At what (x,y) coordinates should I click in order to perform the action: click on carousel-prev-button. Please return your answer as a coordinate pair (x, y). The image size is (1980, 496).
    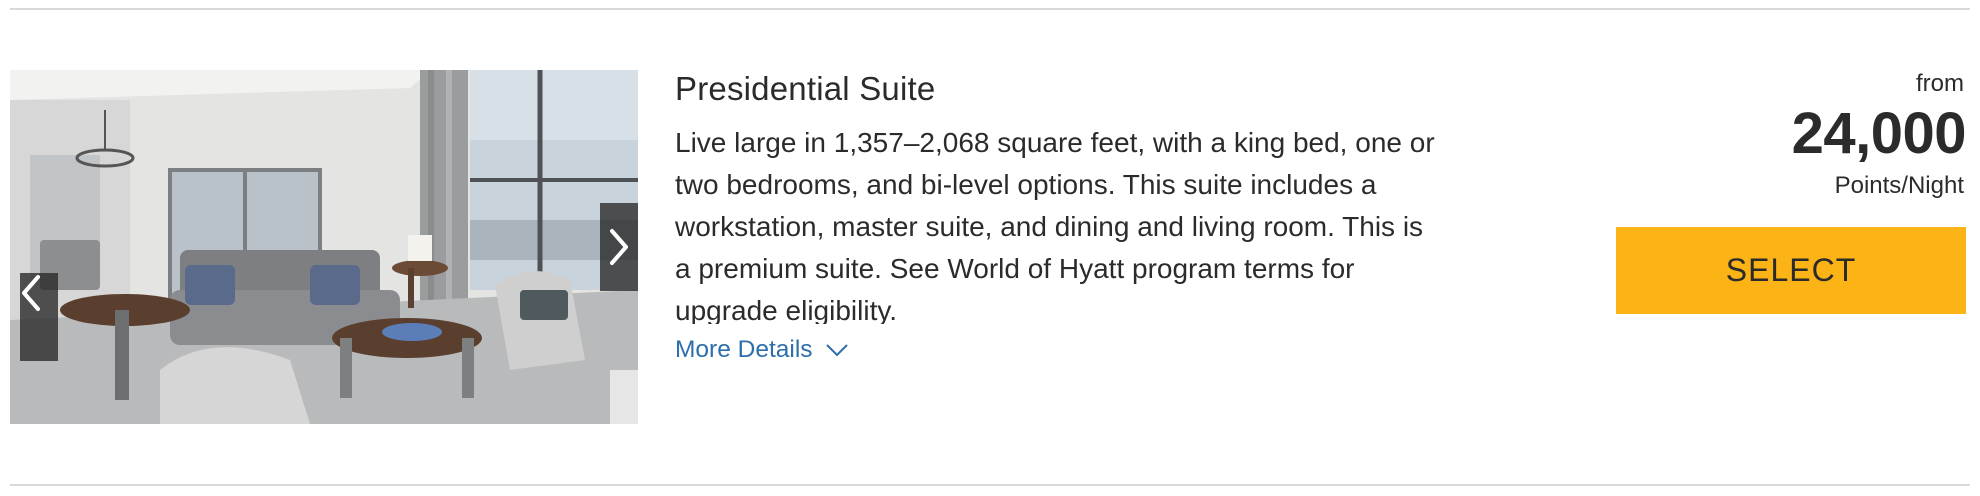
    Looking at the image, I should click on (39, 317).